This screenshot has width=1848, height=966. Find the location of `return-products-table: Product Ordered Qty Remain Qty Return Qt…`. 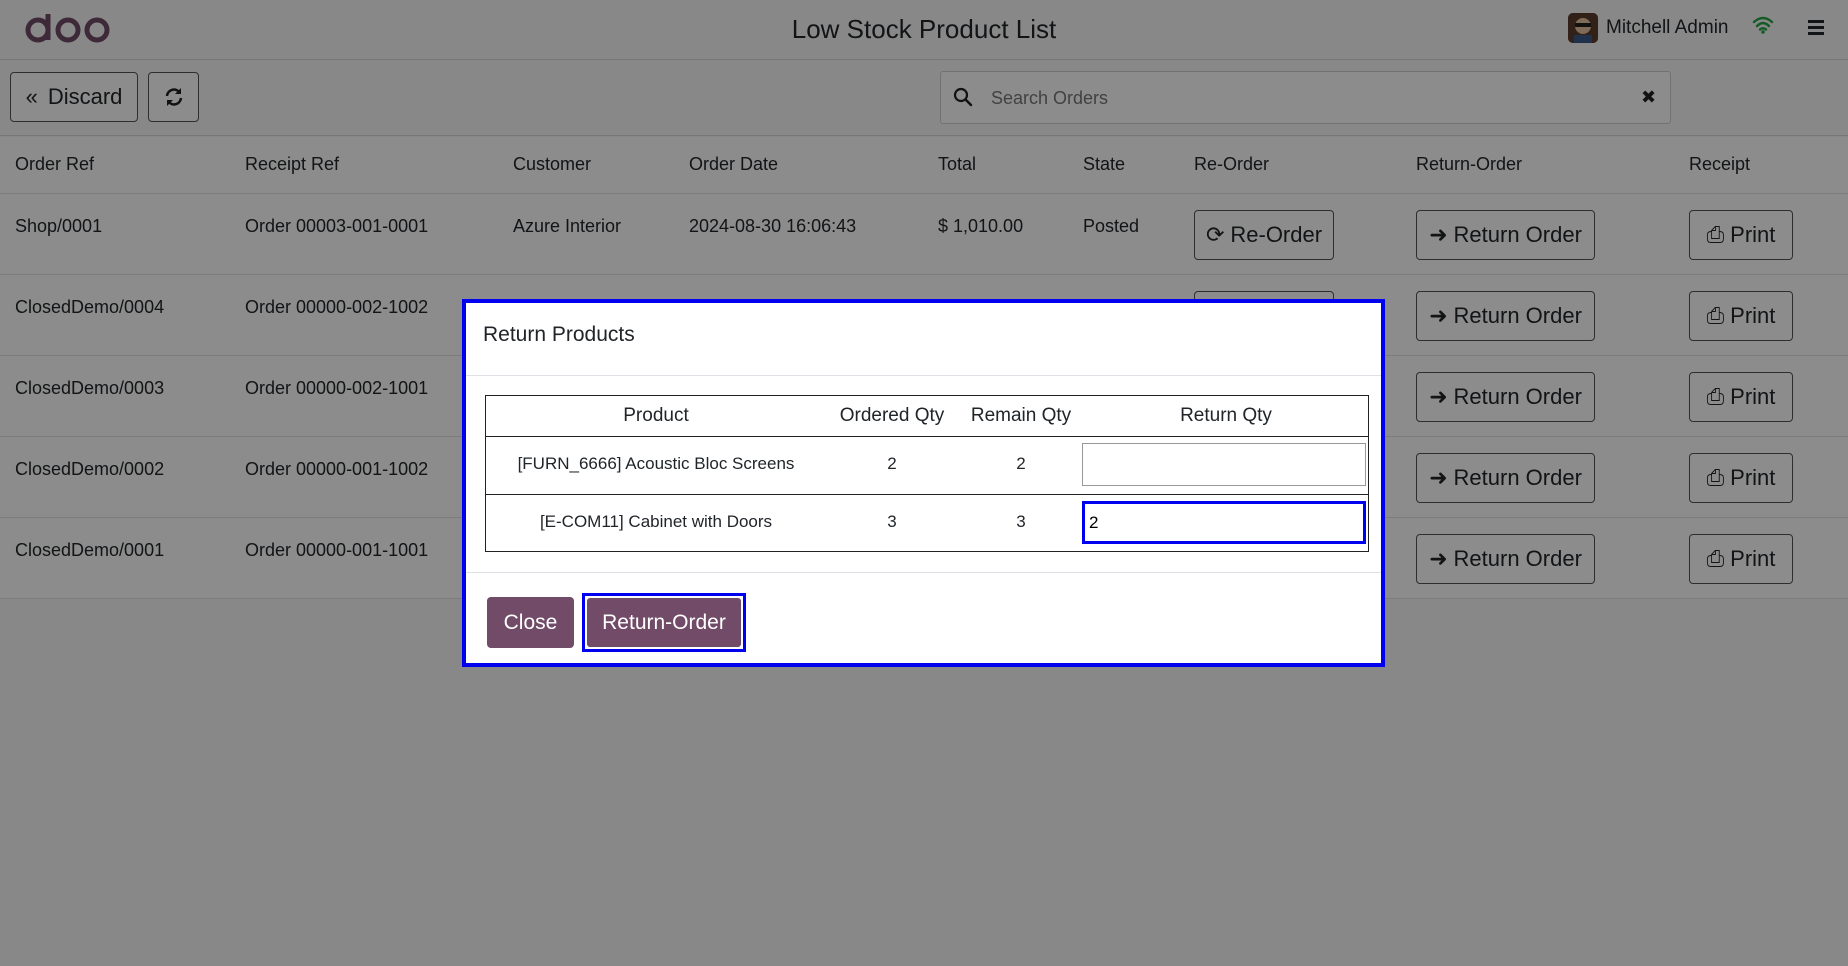

return-products-table: Product Ordered Qty Remain Qty Return Qt… is located at coordinates (927, 473).